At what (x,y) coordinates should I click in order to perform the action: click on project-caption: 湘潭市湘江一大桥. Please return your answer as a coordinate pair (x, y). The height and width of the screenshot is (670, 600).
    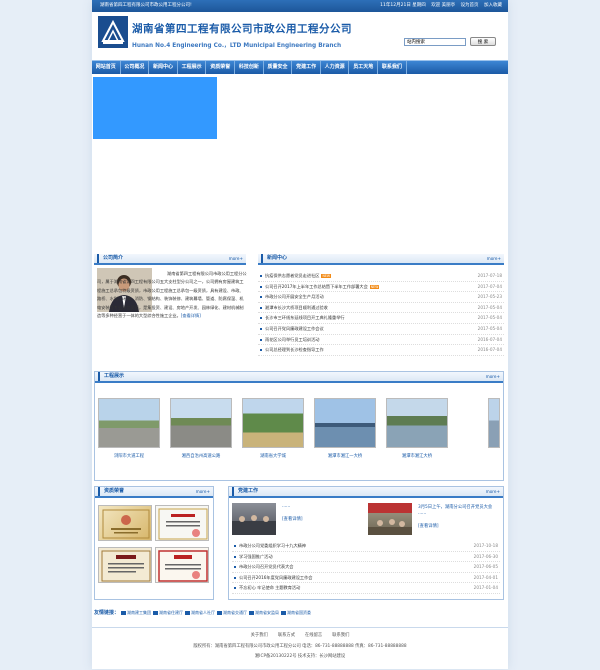
    Looking at the image, I should click on (345, 456).